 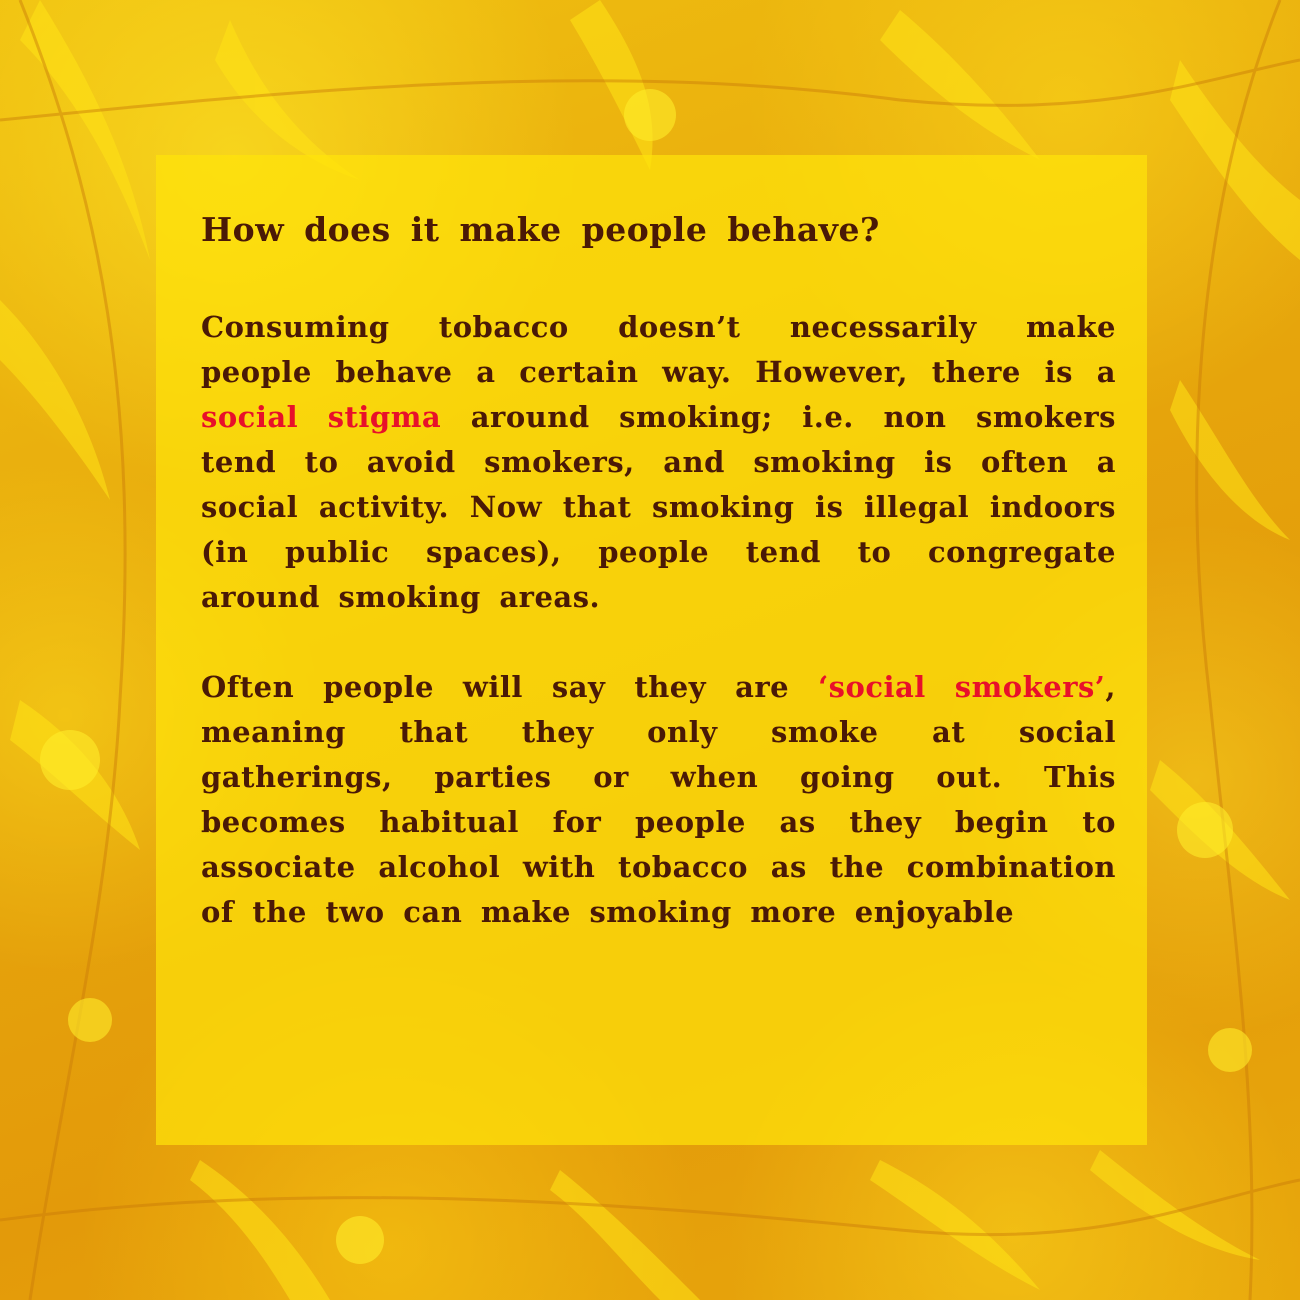 What do you see at coordinates (962, 687) in the screenshot?
I see `highlight-social-smokers: ‘social smokers’` at bounding box center [962, 687].